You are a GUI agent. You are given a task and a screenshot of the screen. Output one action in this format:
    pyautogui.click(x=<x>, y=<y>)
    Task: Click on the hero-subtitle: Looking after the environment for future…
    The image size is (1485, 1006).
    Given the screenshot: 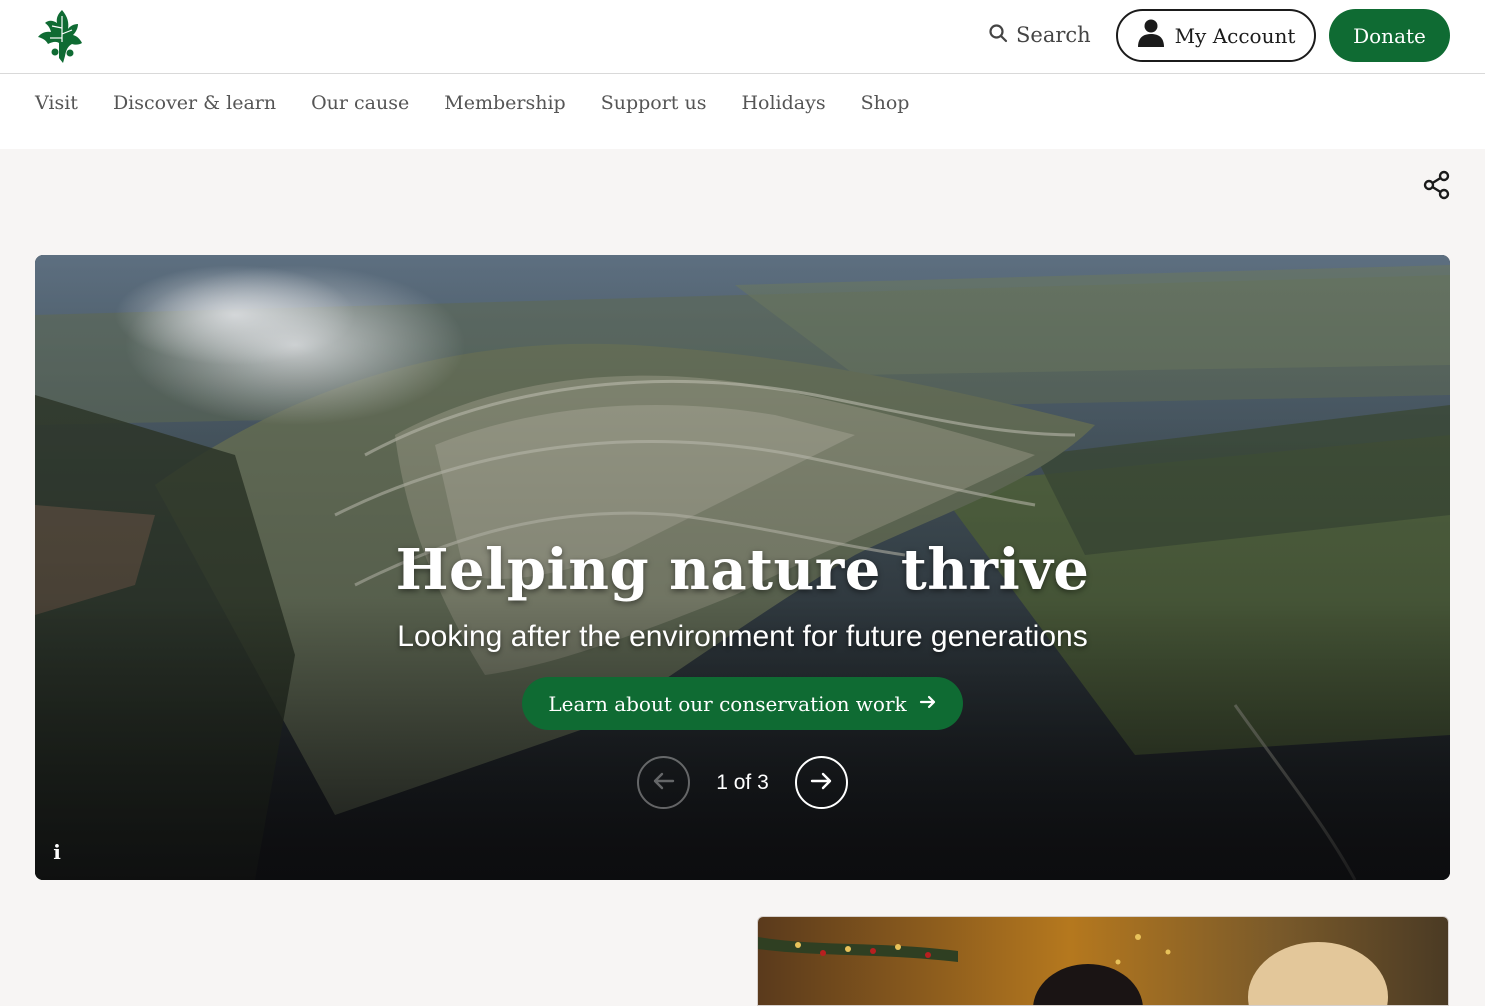 What is the action you would take?
    pyautogui.click(x=742, y=636)
    